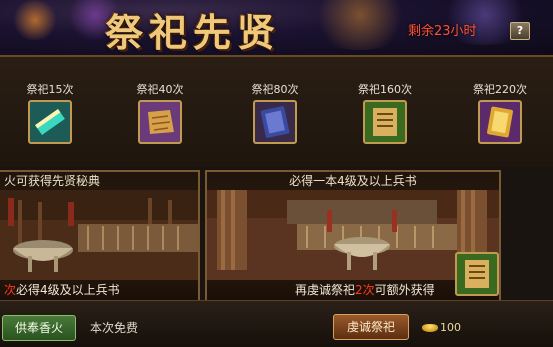 The width and height of the screenshot is (553, 347). What do you see at coordinates (99, 290) in the screenshot?
I see `panel-footer: 次必得4级及以上兵书` at bounding box center [99, 290].